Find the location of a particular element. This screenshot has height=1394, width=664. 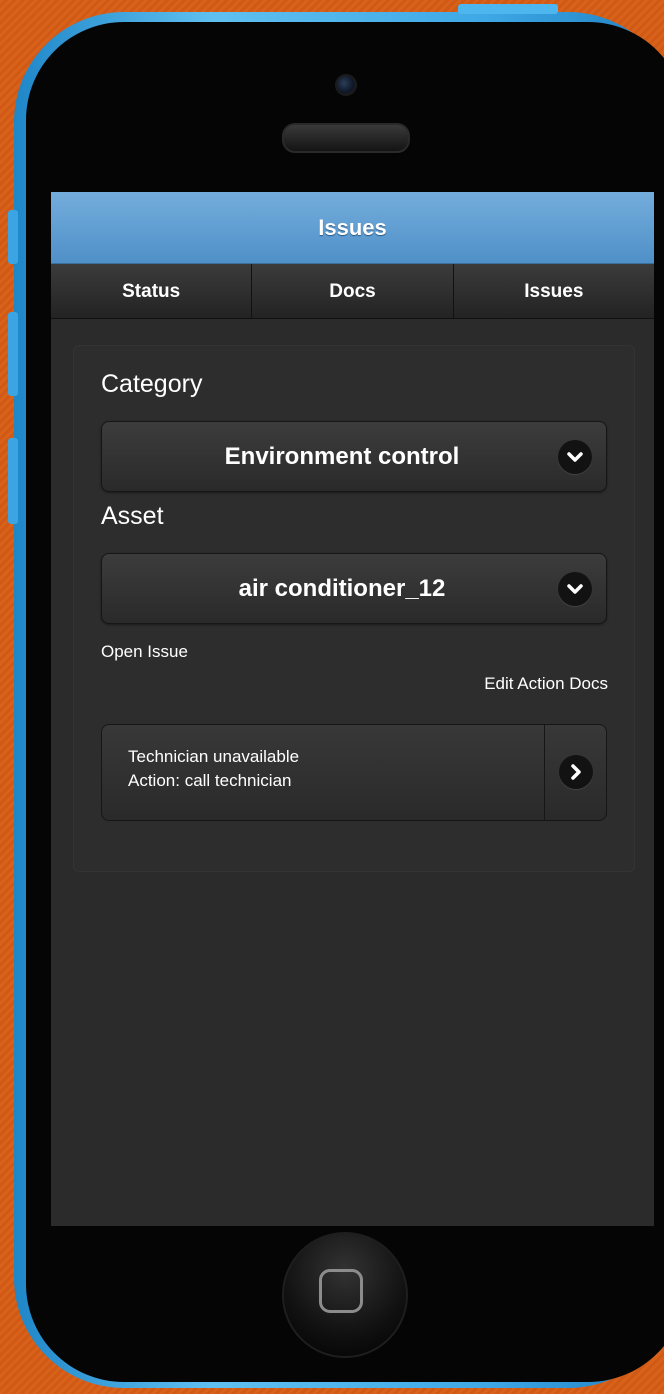

camera-icon is located at coordinates (346, 85).